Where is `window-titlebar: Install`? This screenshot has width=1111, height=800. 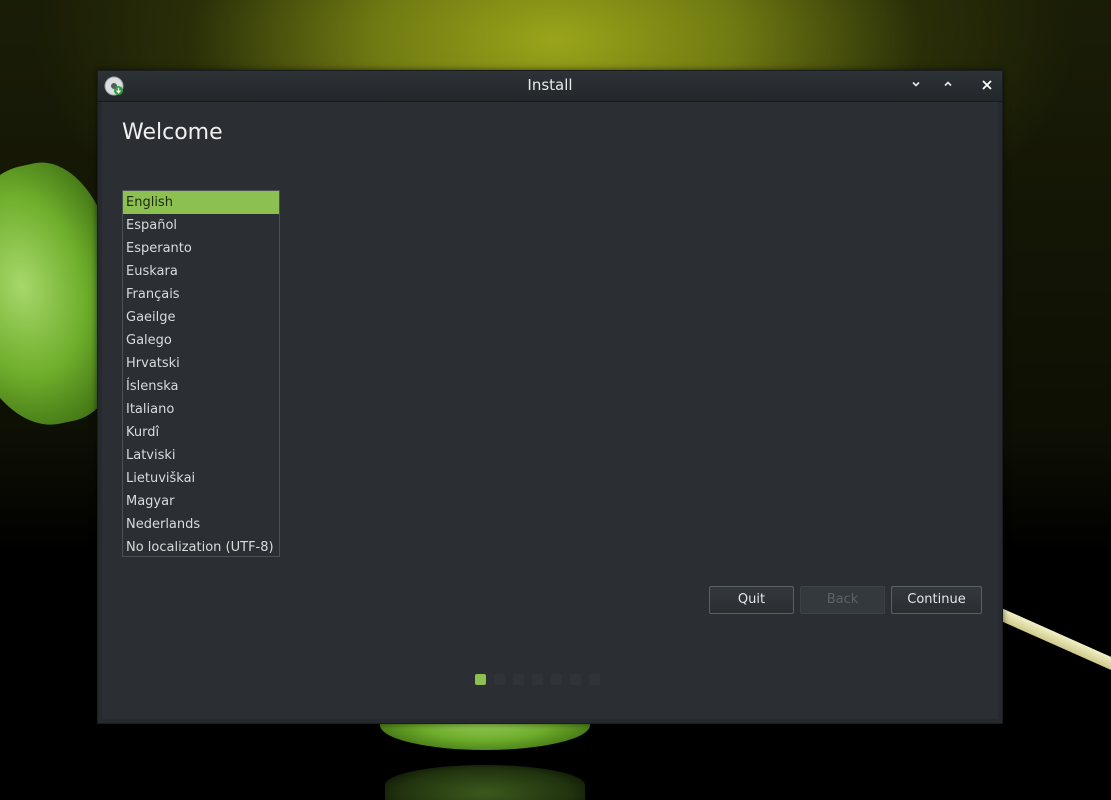 window-titlebar: Install is located at coordinates (550, 86).